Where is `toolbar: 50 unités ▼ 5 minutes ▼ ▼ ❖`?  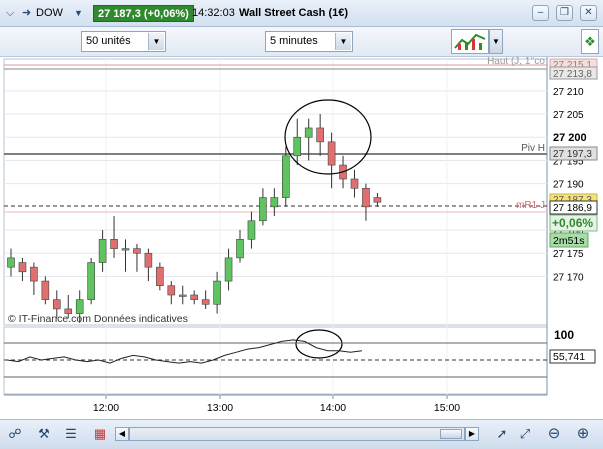
toolbar: 50 unités ▼ 5 minutes ▼ ▼ ❖ is located at coordinates (301, 42).